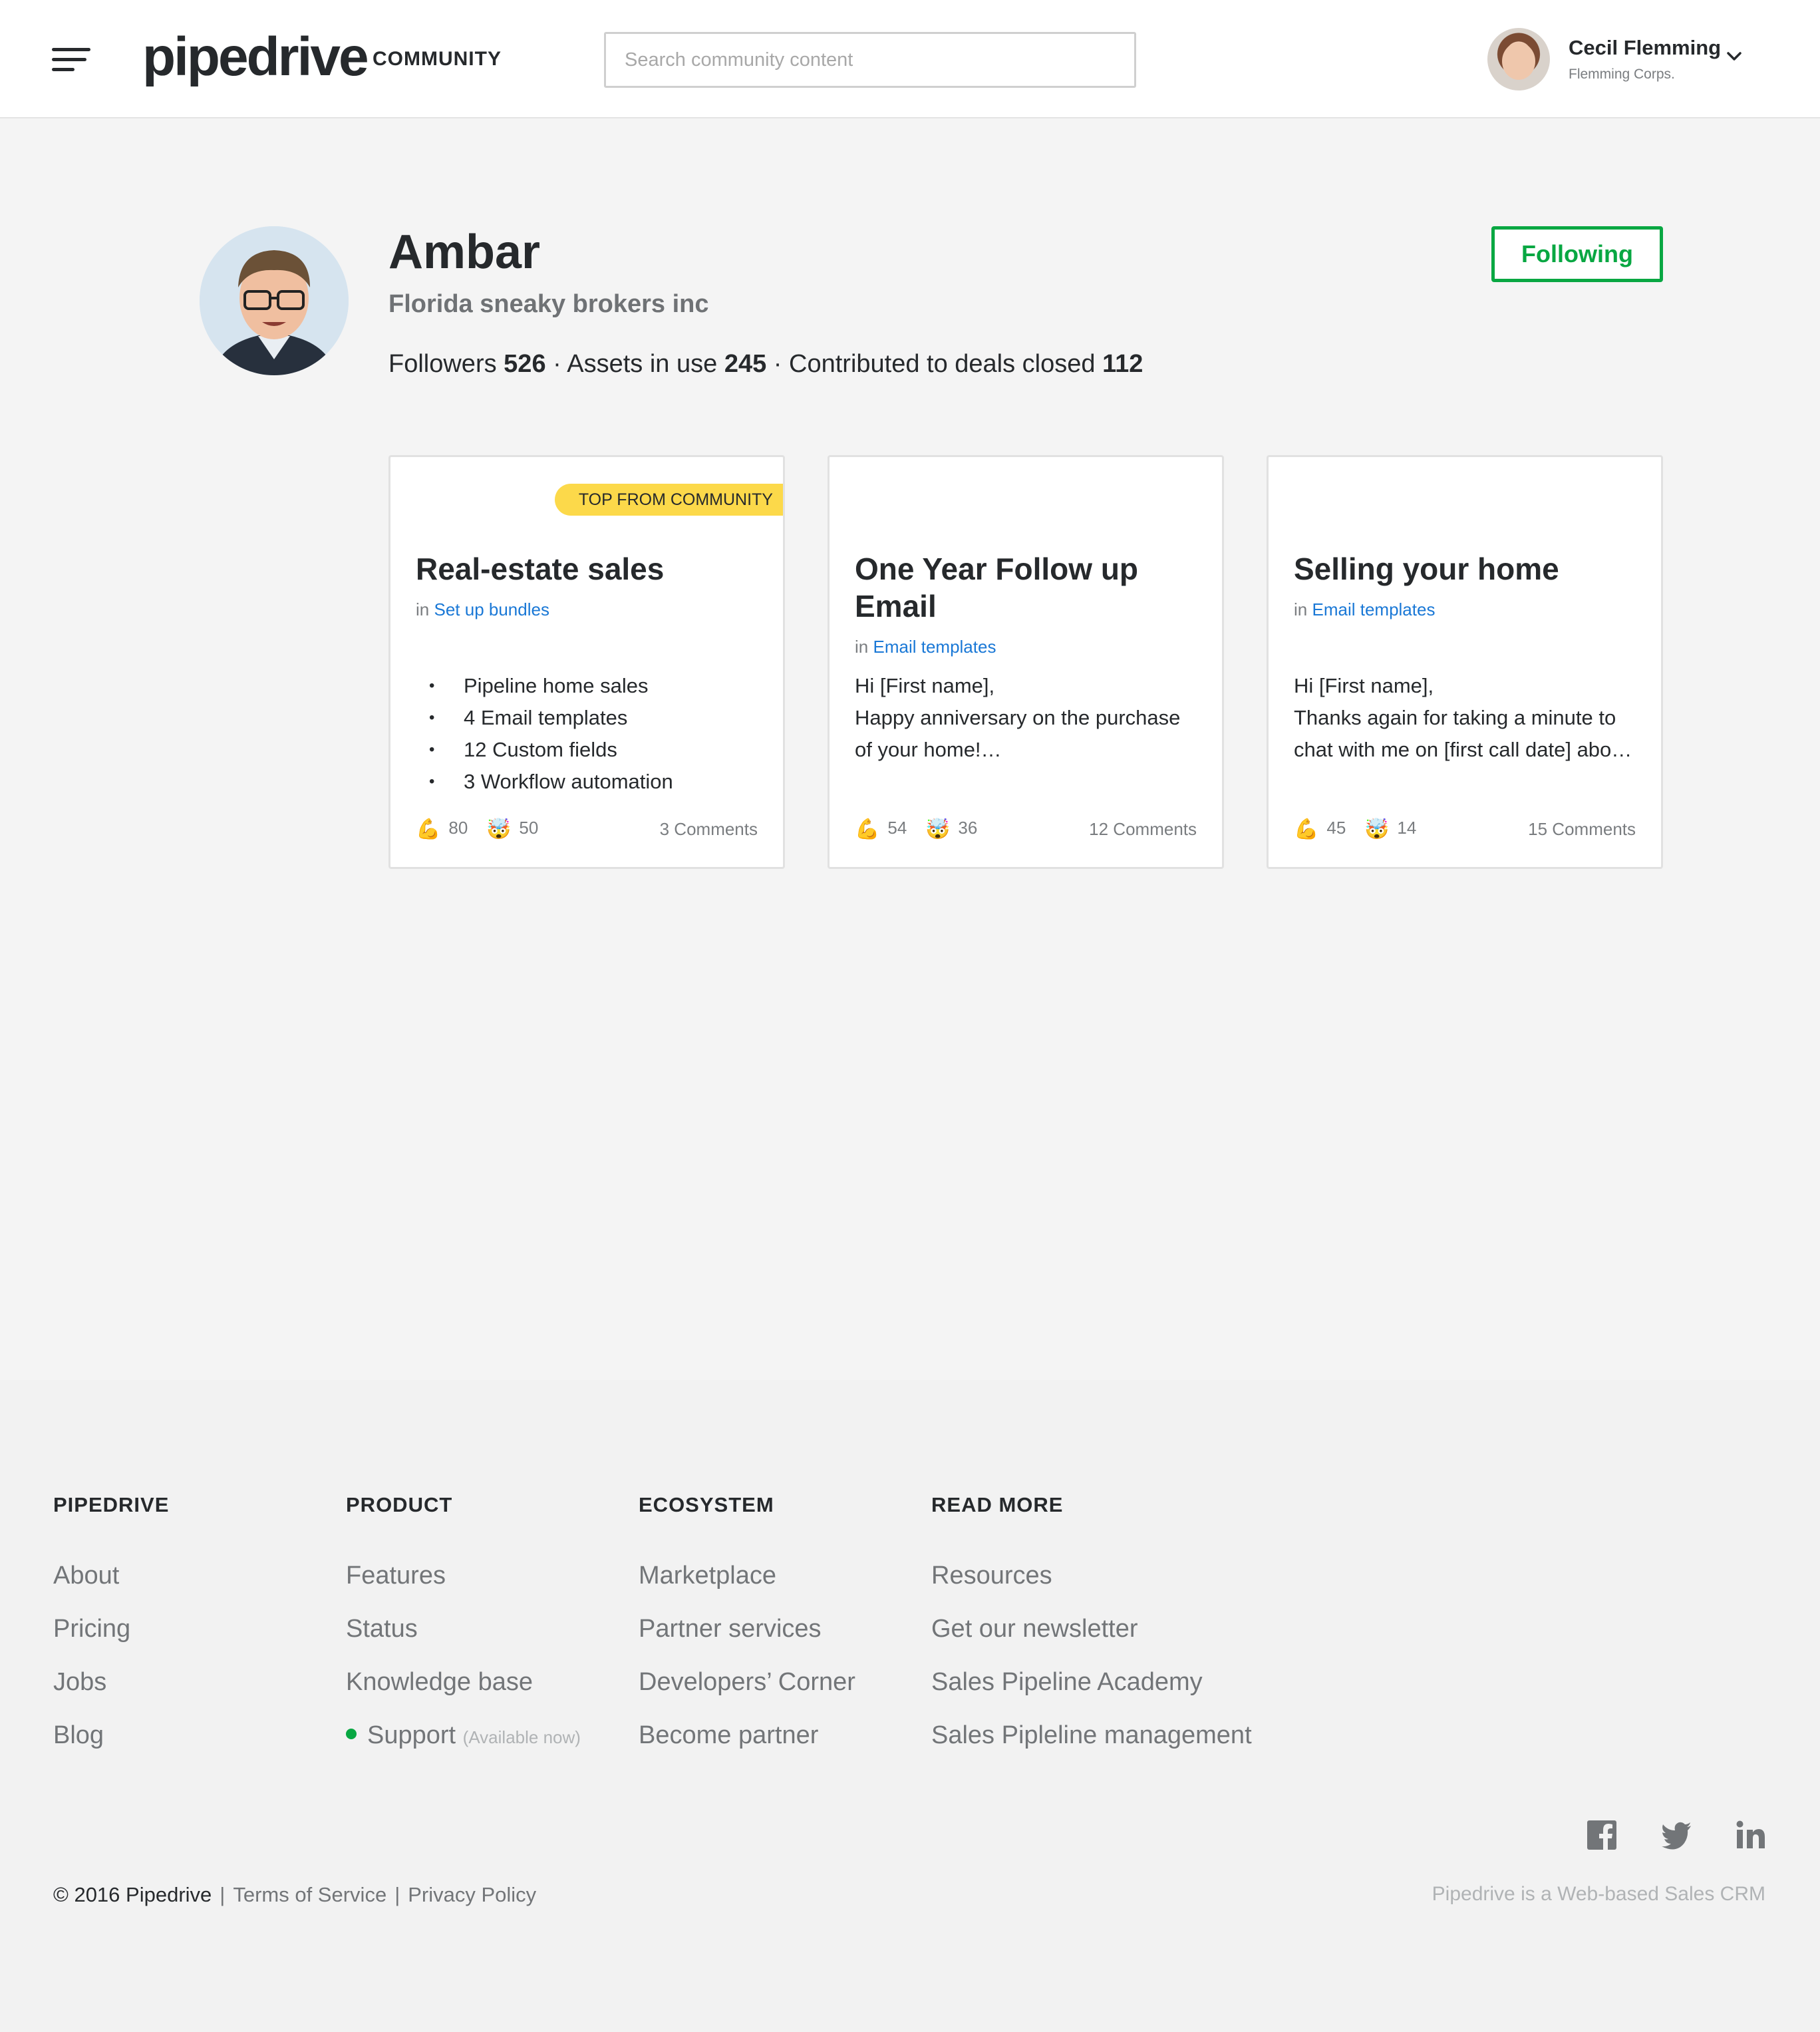 This screenshot has height=2032, width=1820. I want to click on mind-blown-reaction: 🤯 50, so click(512, 829).